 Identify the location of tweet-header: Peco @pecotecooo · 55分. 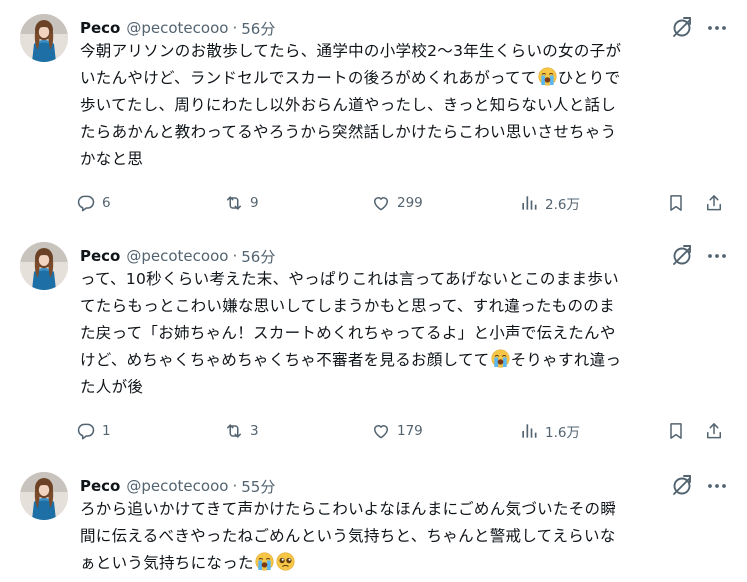
(177, 486).